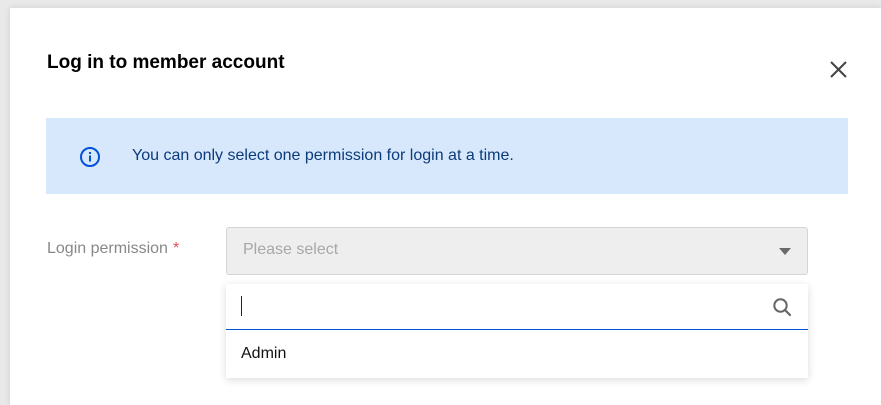 The width and height of the screenshot is (881, 405). Describe the element at coordinates (782, 307) in the screenshot. I see `search-icon` at that location.